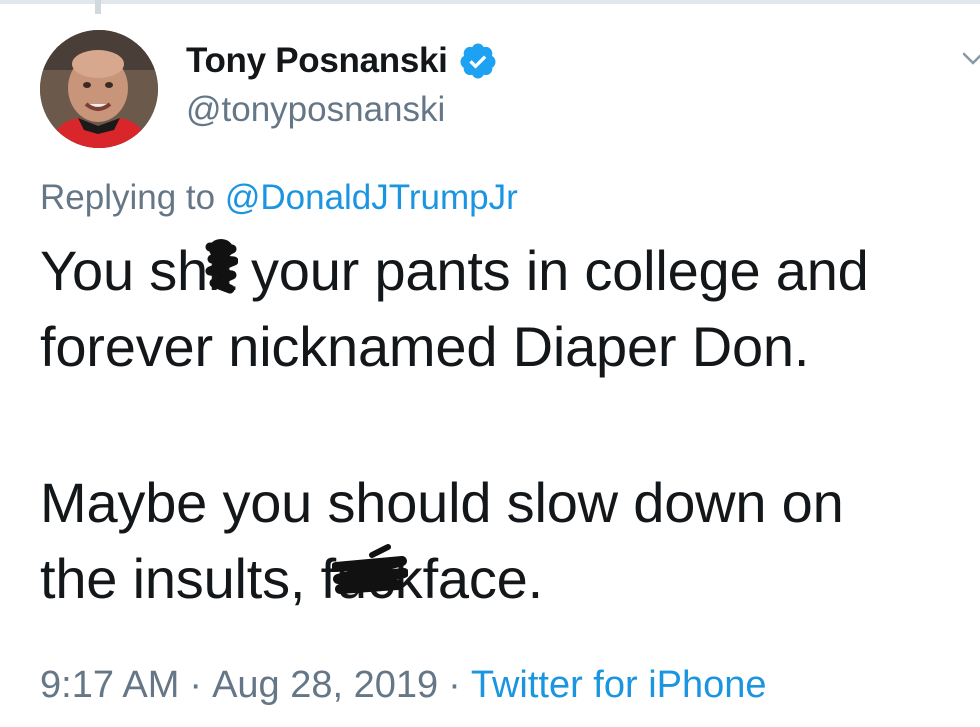 Image resolution: width=980 pixels, height=727 pixels. What do you see at coordinates (325, 685) in the screenshot?
I see `tweet-date: Aug 28, 2019` at bounding box center [325, 685].